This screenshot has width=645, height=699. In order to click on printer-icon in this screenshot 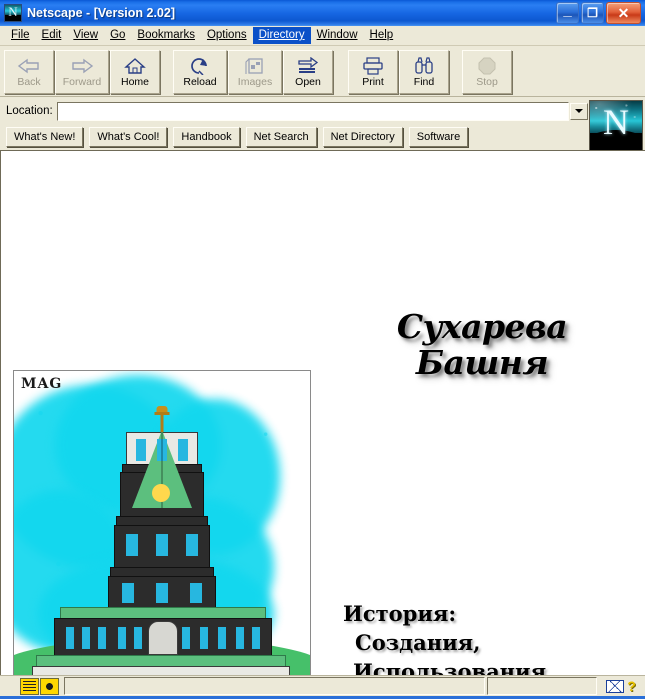, I will do `click(373, 65)`.